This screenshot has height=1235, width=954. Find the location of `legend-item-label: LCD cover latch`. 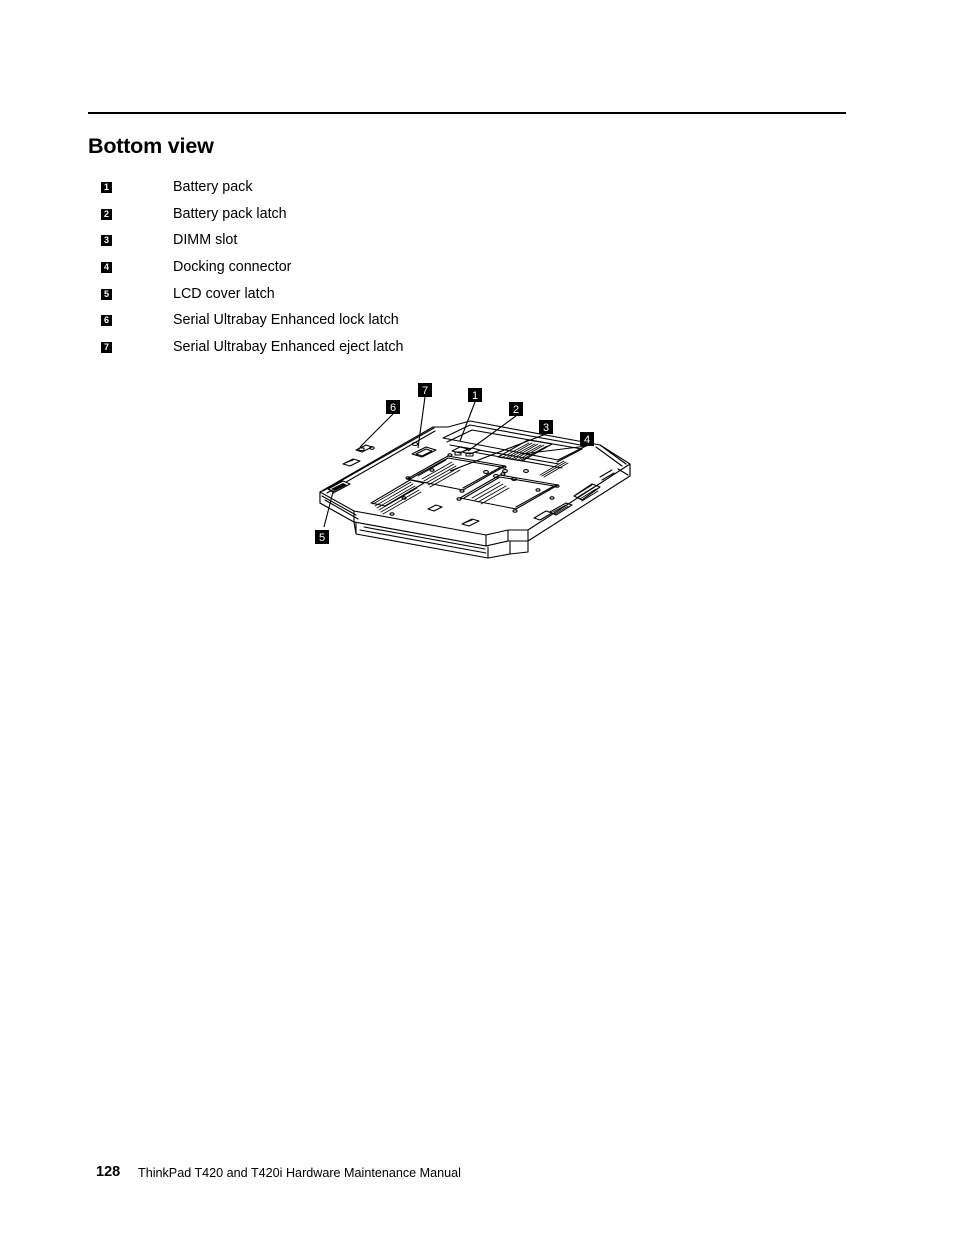

legend-item-label: LCD cover latch is located at coordinates (224, 293).